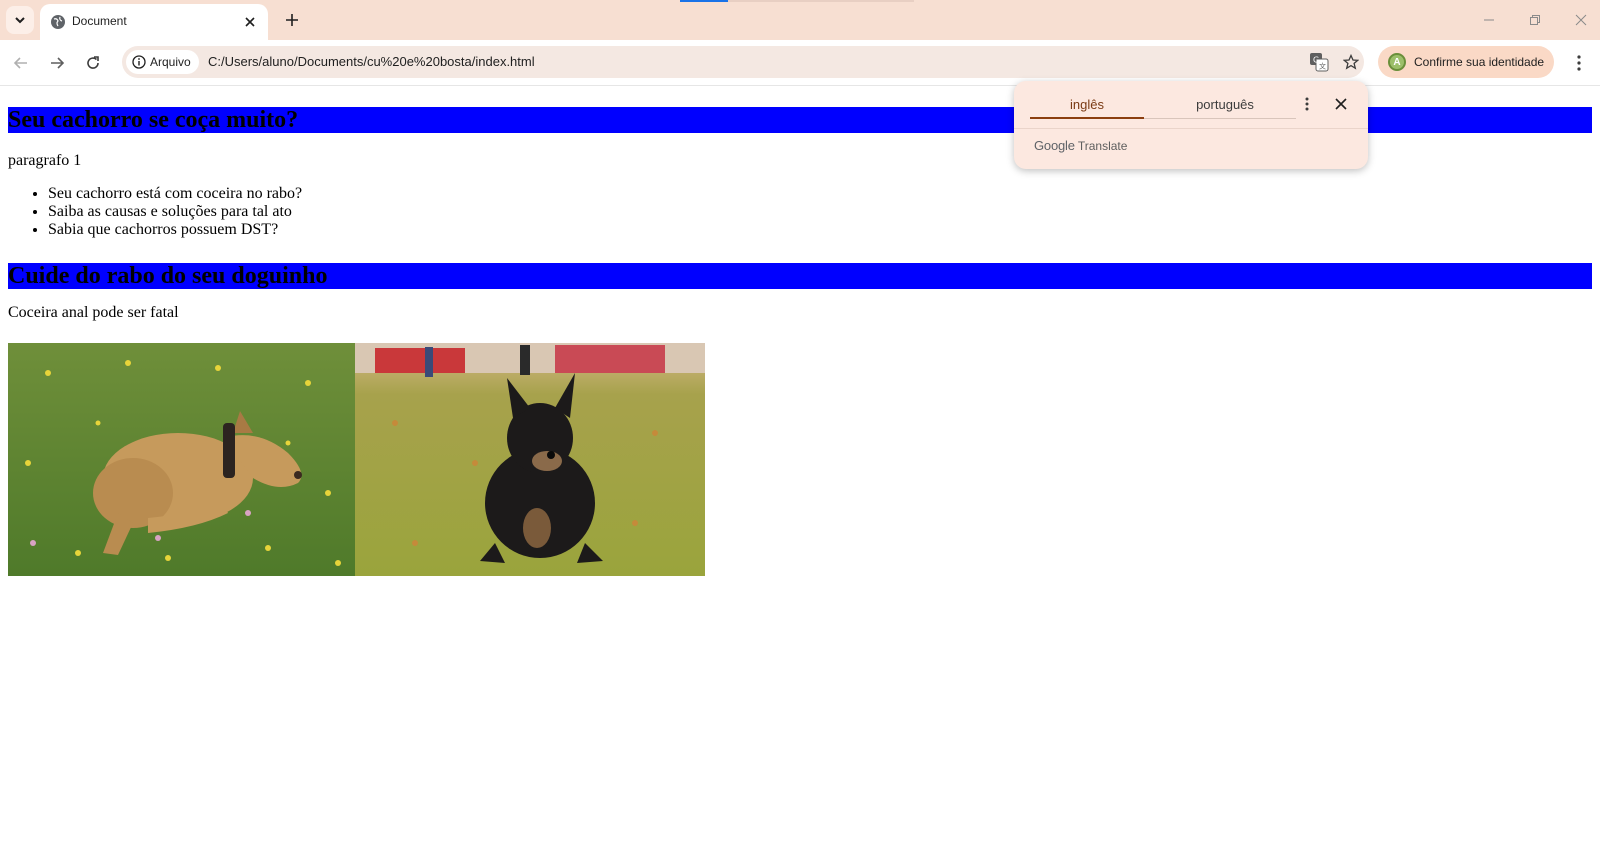 The height and width of the screenshot is (860, 1600). I want to click on lang-tab-active-indicator, so click(1087, 118).